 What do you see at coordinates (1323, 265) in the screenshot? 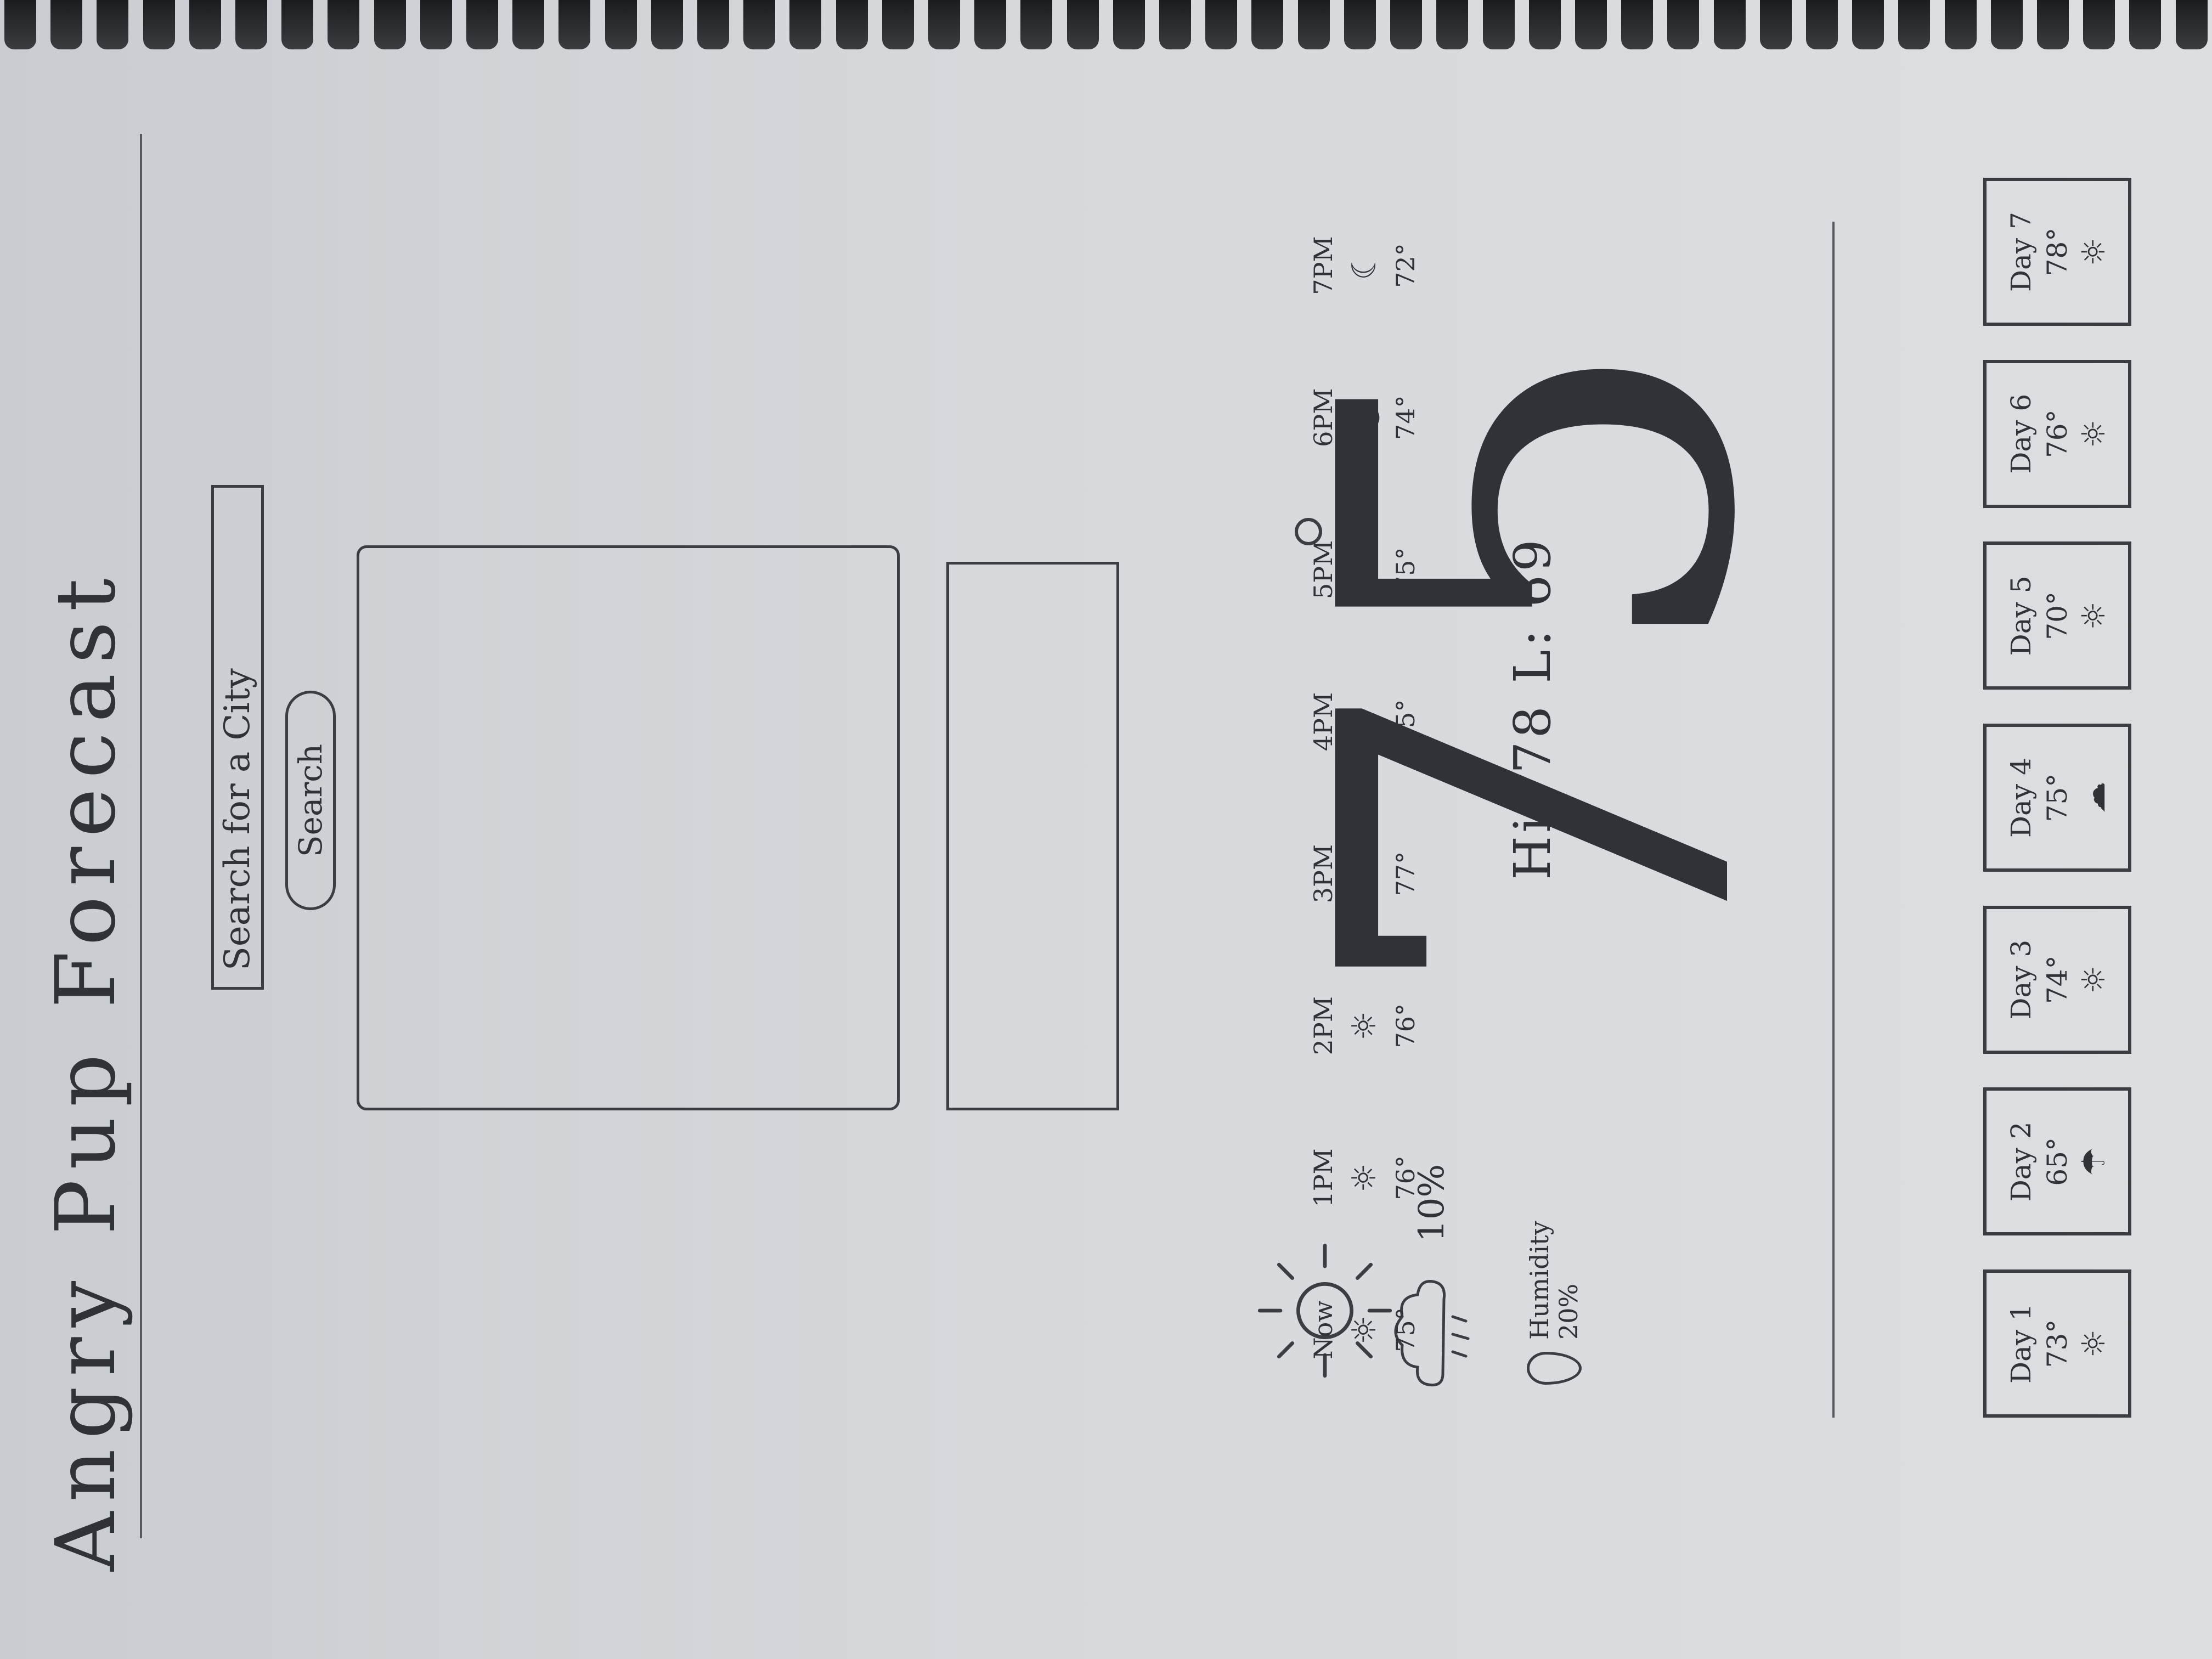
I see `hour-time: 7PM` at bounding box center [1323, 265].